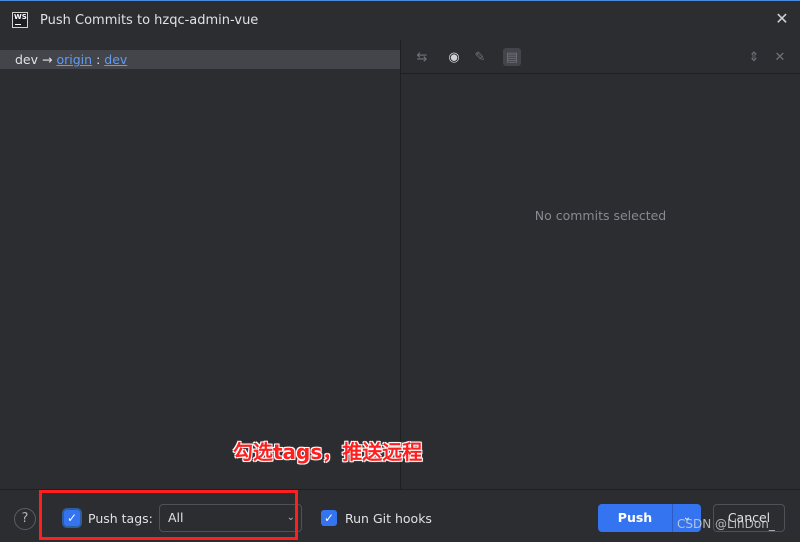  What do you see at coordinates (635, 518) in the screenshot?
I see `push-button-label: Push` at bounding box center [635, 518].